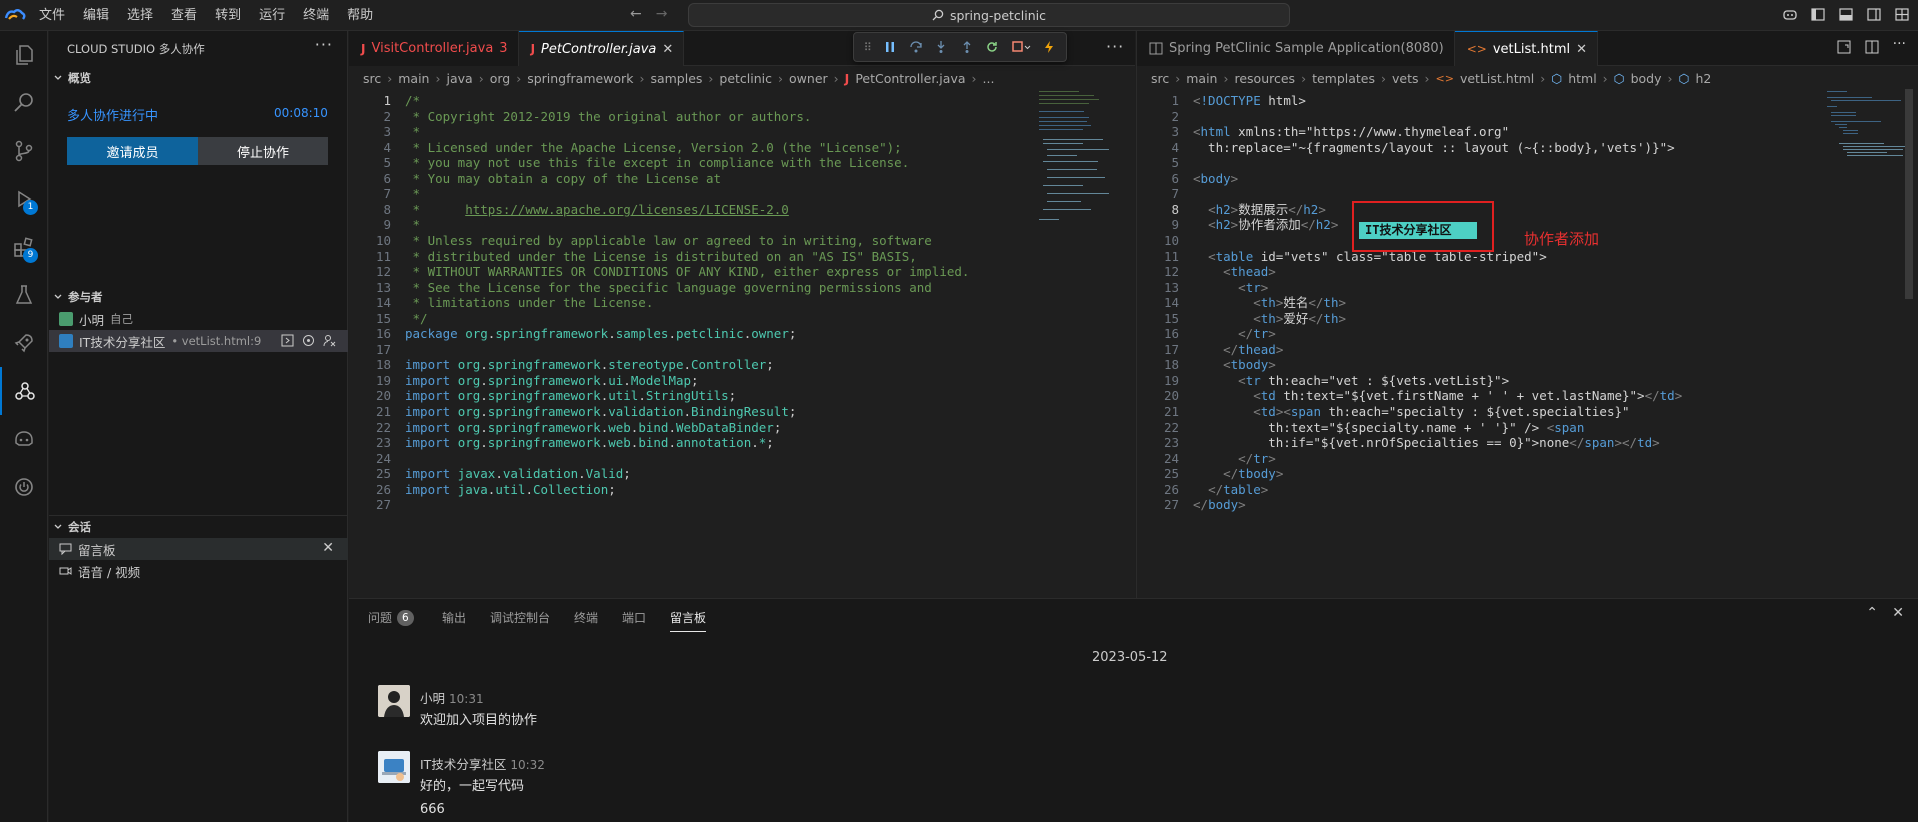 This screenshot has height=822, width=1918. Describe the element at coordinates (1844, 47) in the screenshot. I see `open-preview-icon` at that location.